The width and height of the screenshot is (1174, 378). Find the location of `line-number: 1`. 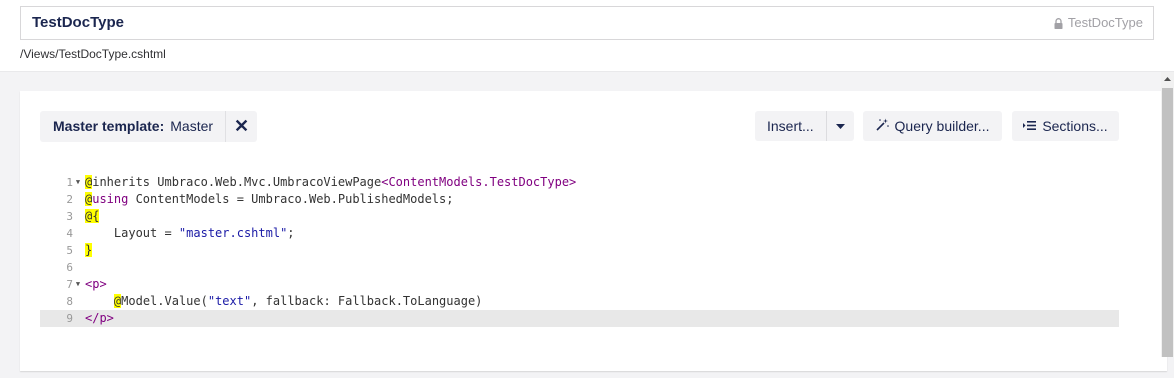

line-number: 1 is located at coordinates (69, 182).